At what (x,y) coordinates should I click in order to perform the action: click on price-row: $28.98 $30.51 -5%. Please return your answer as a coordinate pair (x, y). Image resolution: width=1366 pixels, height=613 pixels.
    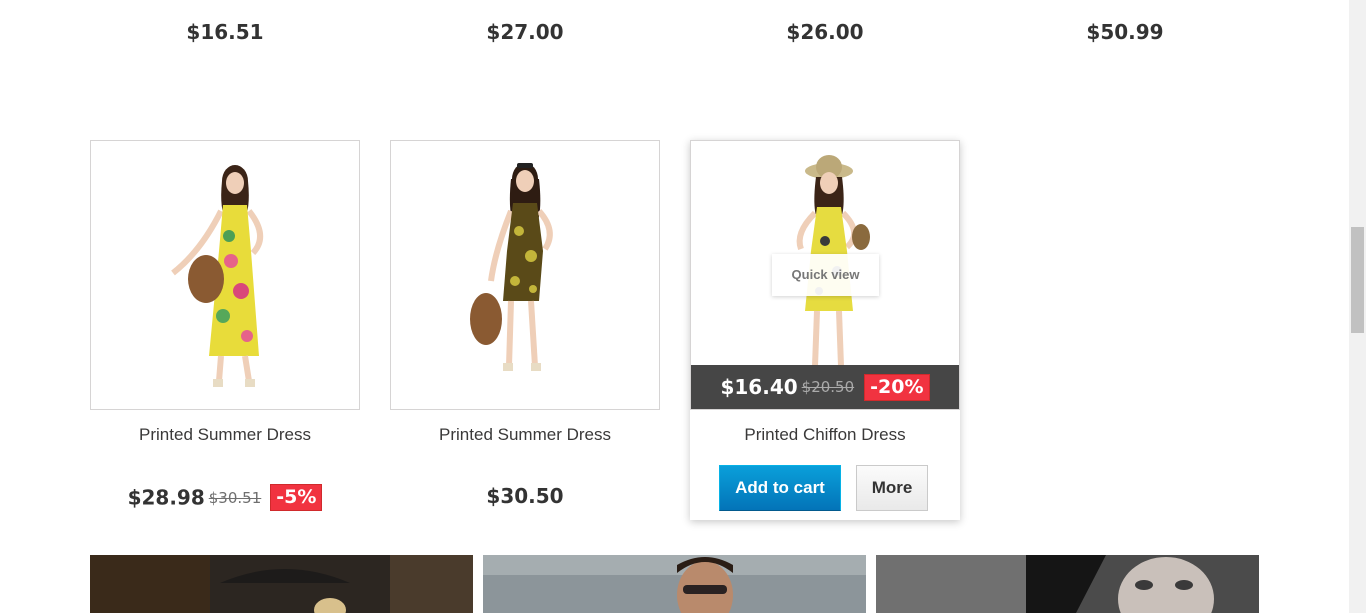
    Looking at the image, I should click on (225, 497).